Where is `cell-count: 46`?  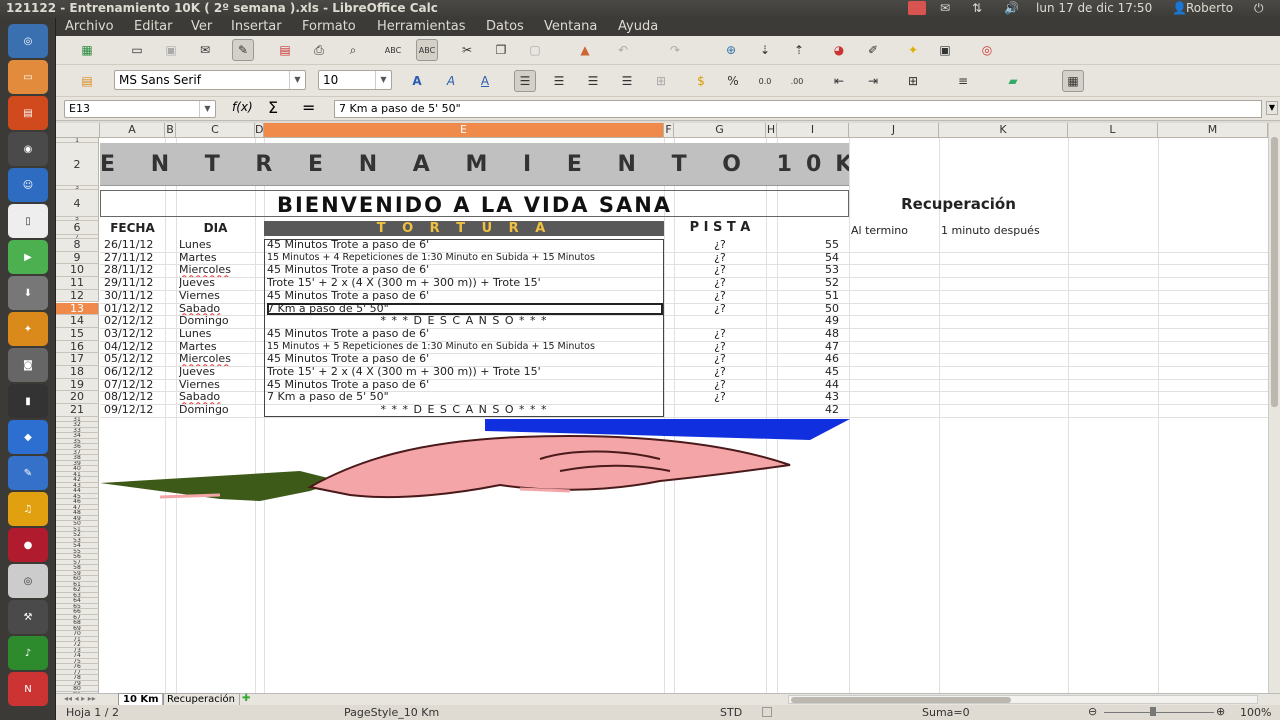
cell-count: 46 is located at coordinates (808, 359).